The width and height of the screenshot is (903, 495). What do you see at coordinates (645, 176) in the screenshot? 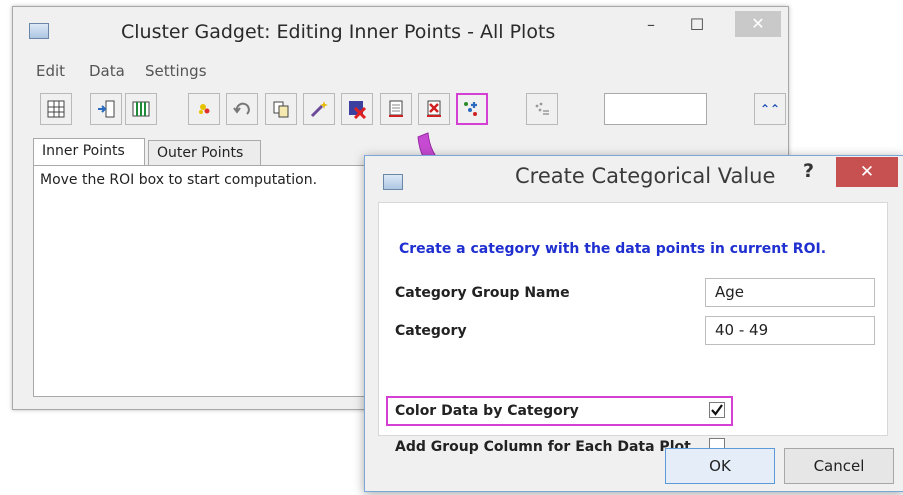
I see `dialog-title: Create Categorical Value` at bounding box center [645, 176].